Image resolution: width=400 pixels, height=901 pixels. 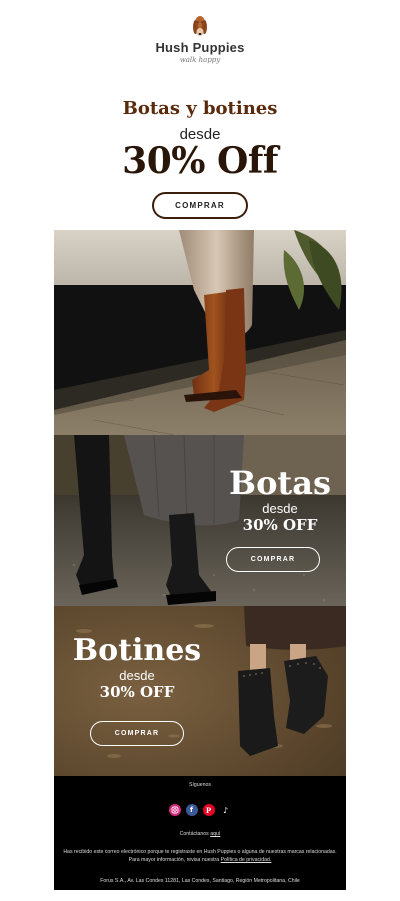 What do you see at coordinates (200, 810) in the screenshot?
I see `social-links: f P ♪` at bounding box center [200, 810].